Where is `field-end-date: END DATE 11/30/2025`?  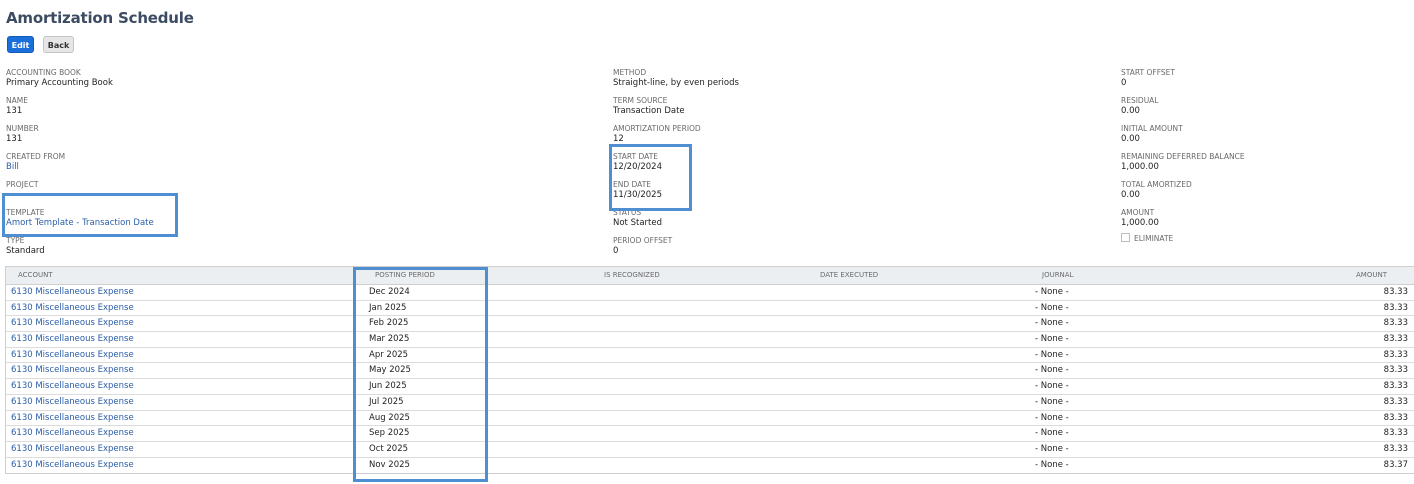 field-end-date: END DATE 11/30/2025 is located at coordinates (637, 190).